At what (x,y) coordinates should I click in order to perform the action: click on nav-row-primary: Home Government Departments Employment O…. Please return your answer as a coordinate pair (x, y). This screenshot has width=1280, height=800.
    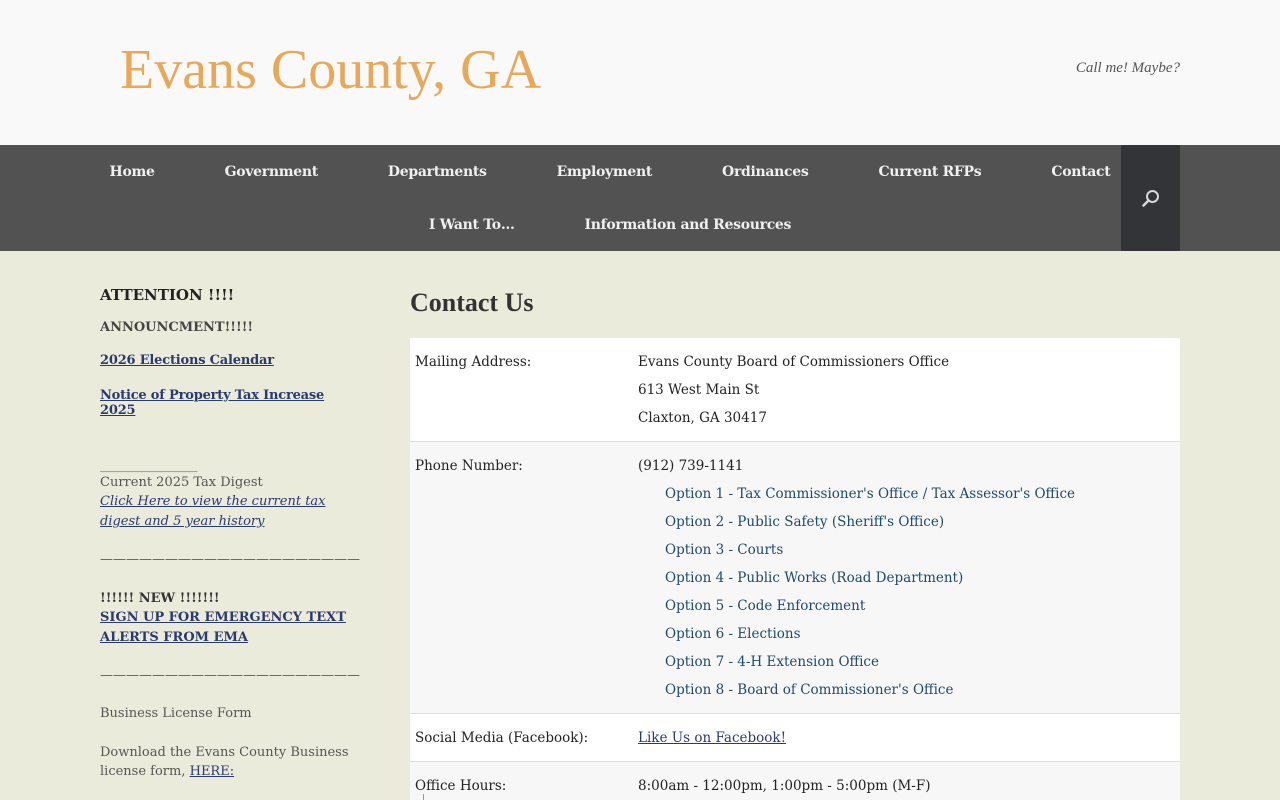
    Looking at the image, I should click on (610, 171).